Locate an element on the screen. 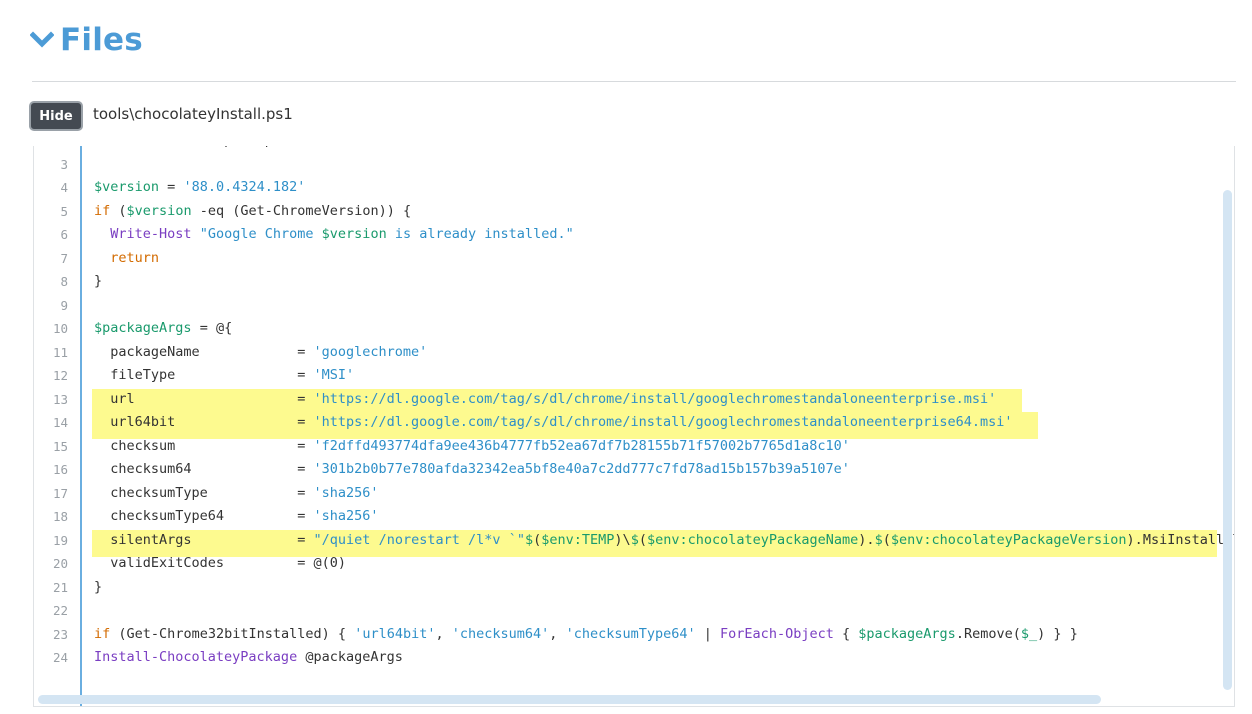 The height and width of the screenshot is (714, 1252). line-number: 6 is located at coordinates (64, 234).